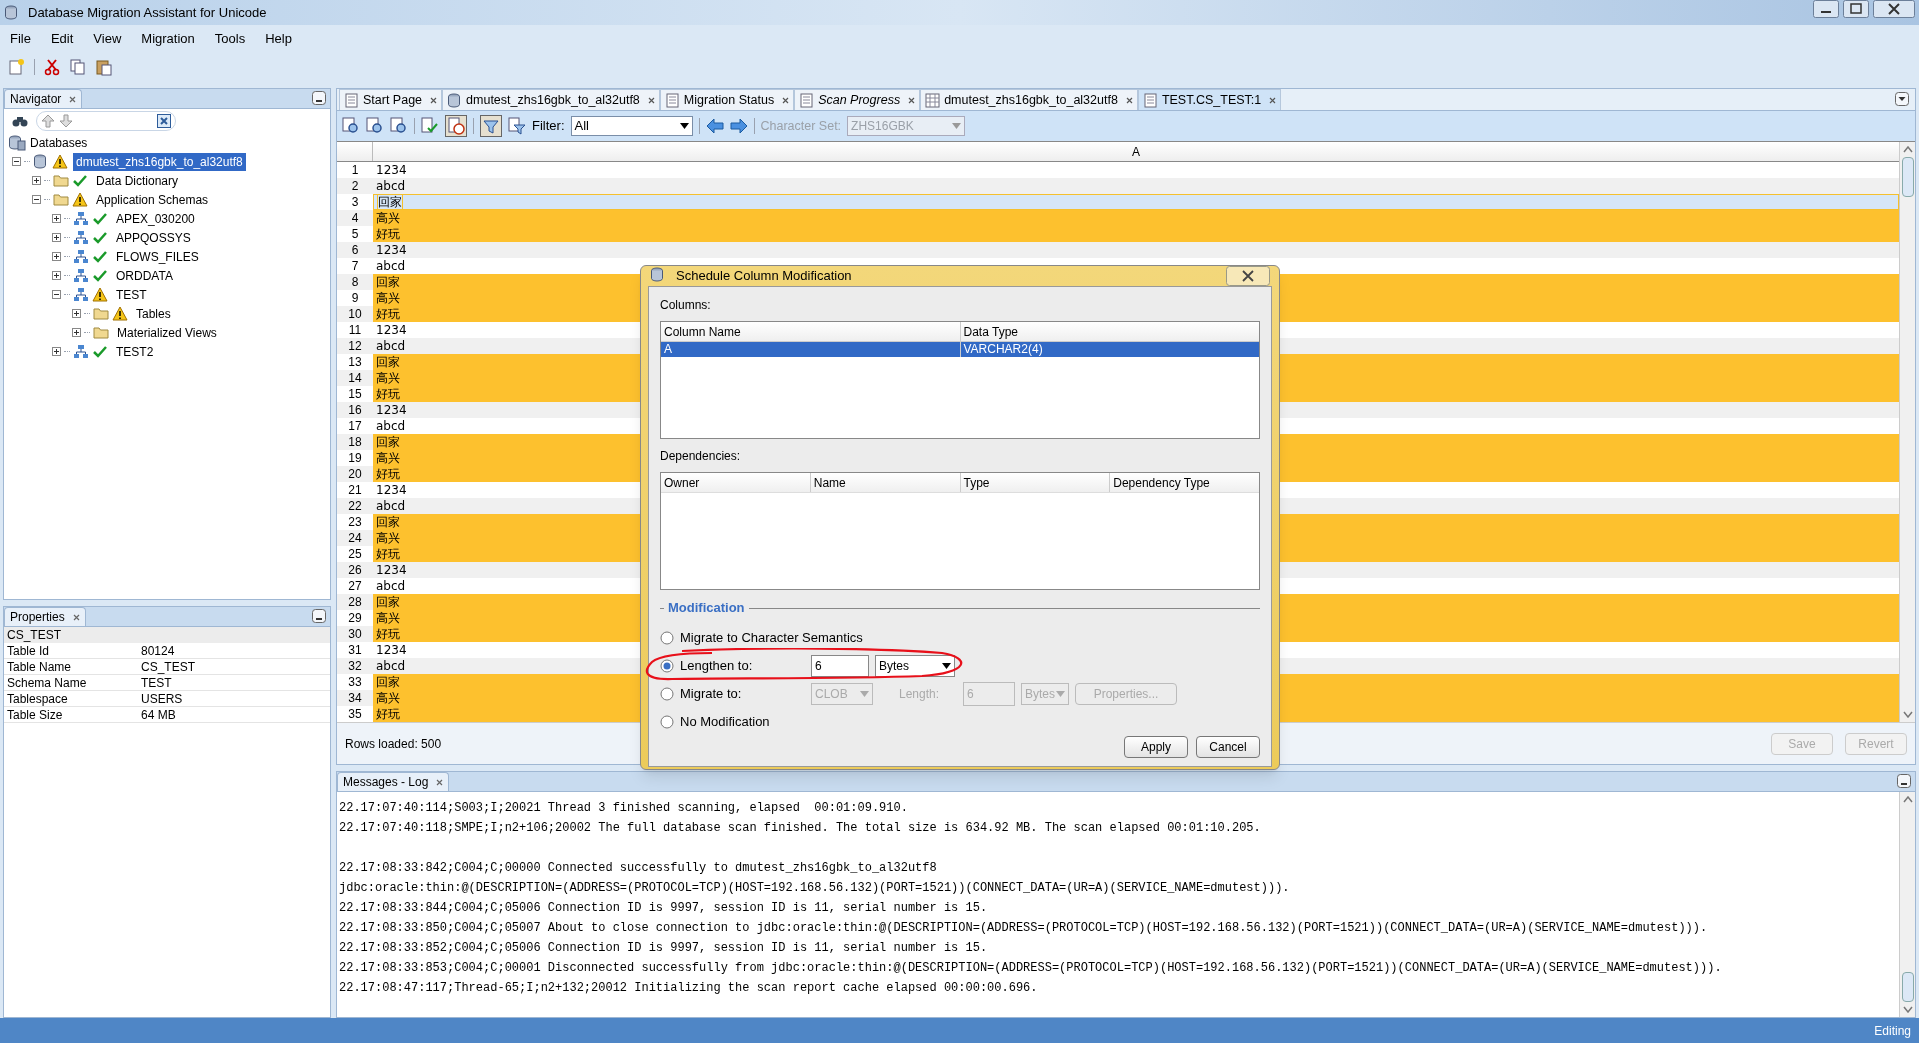 The width and height of the screenshot is (1919, 1043). Describe the element at coordinates (1156, 747) in the screenshot. I see `apply-button: Apply` at that location.